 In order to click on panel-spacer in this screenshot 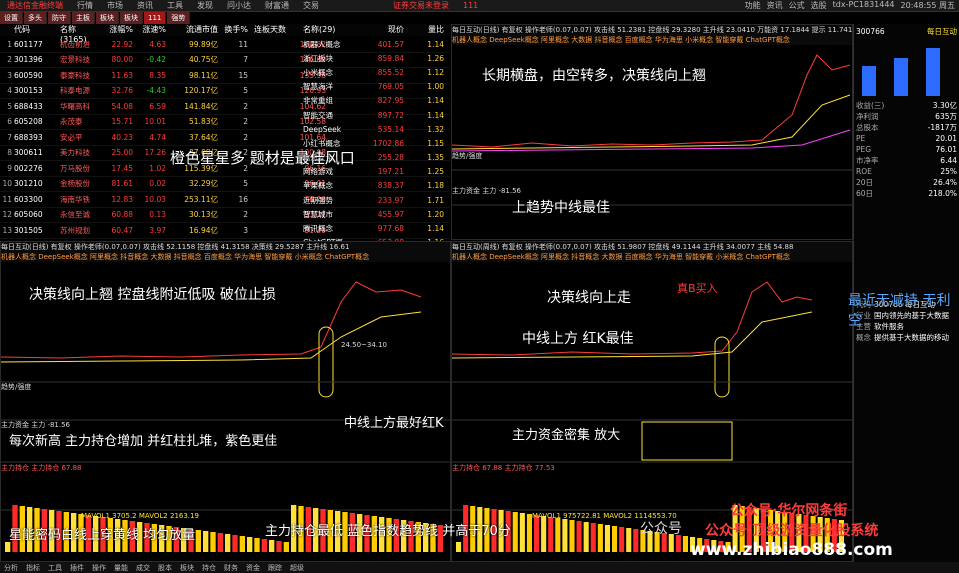, I will do `click(906, 249)`.